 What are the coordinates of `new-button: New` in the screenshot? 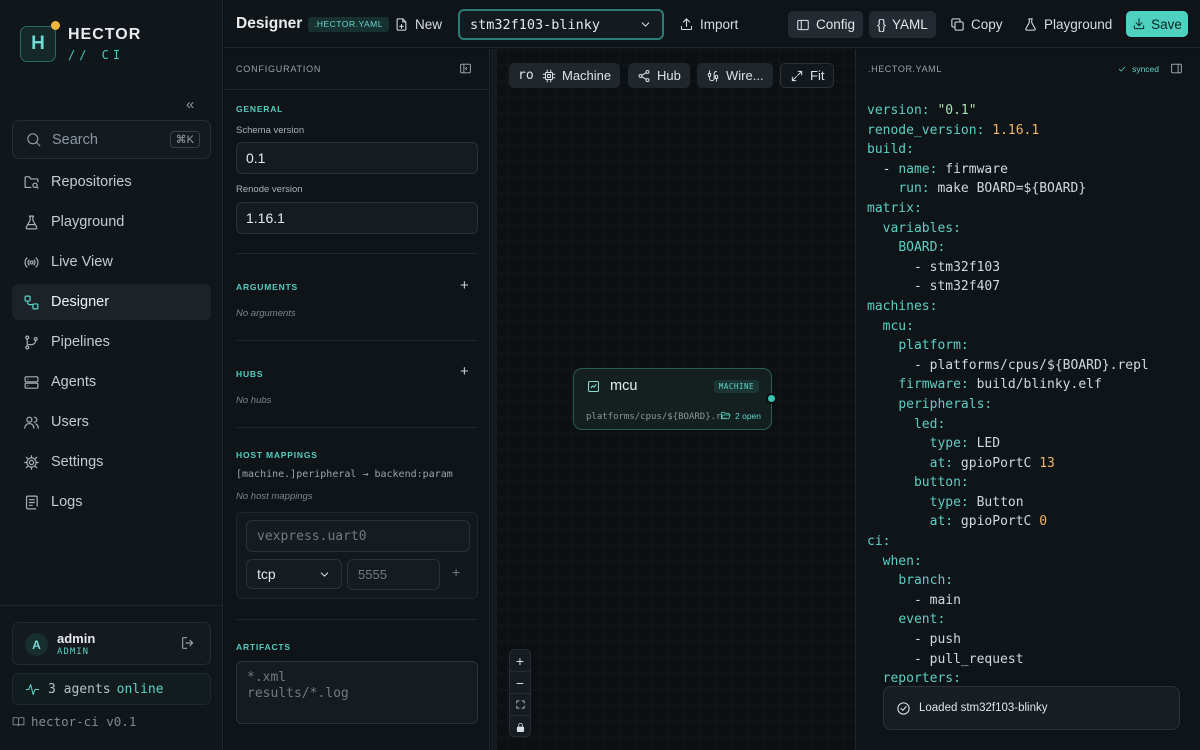 It's located at (418, 24).